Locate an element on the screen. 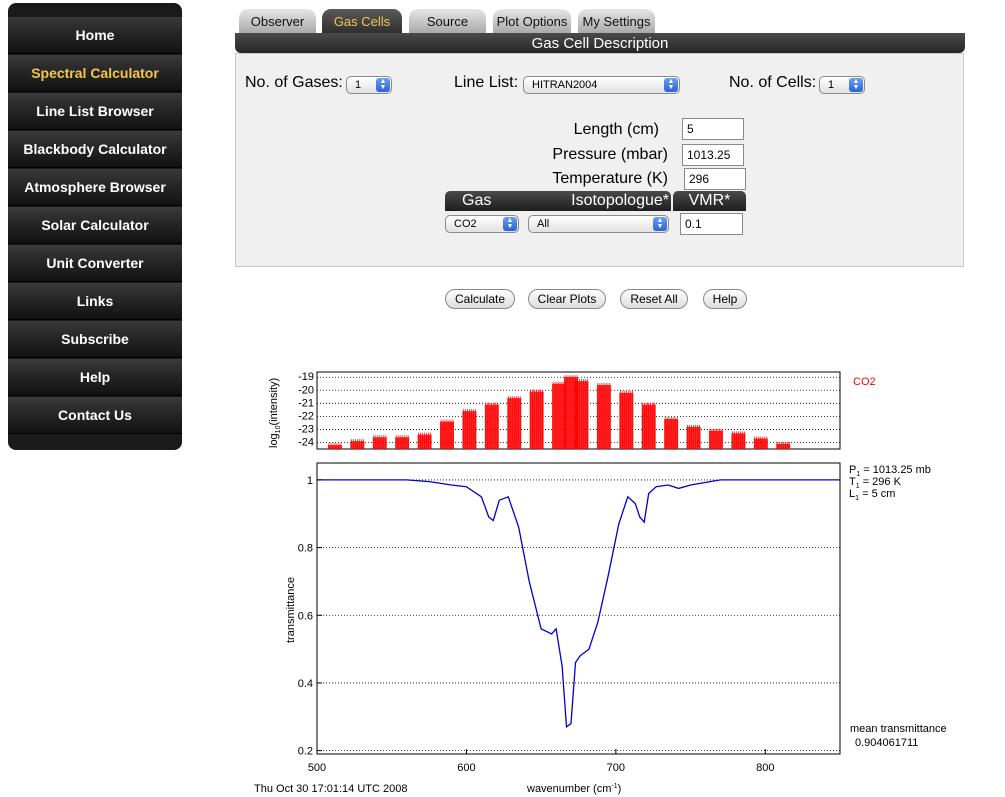 The image size is (1005, 797). nav-spectral-calculator: Spectral Calculator is located at coordinates (95, 73).